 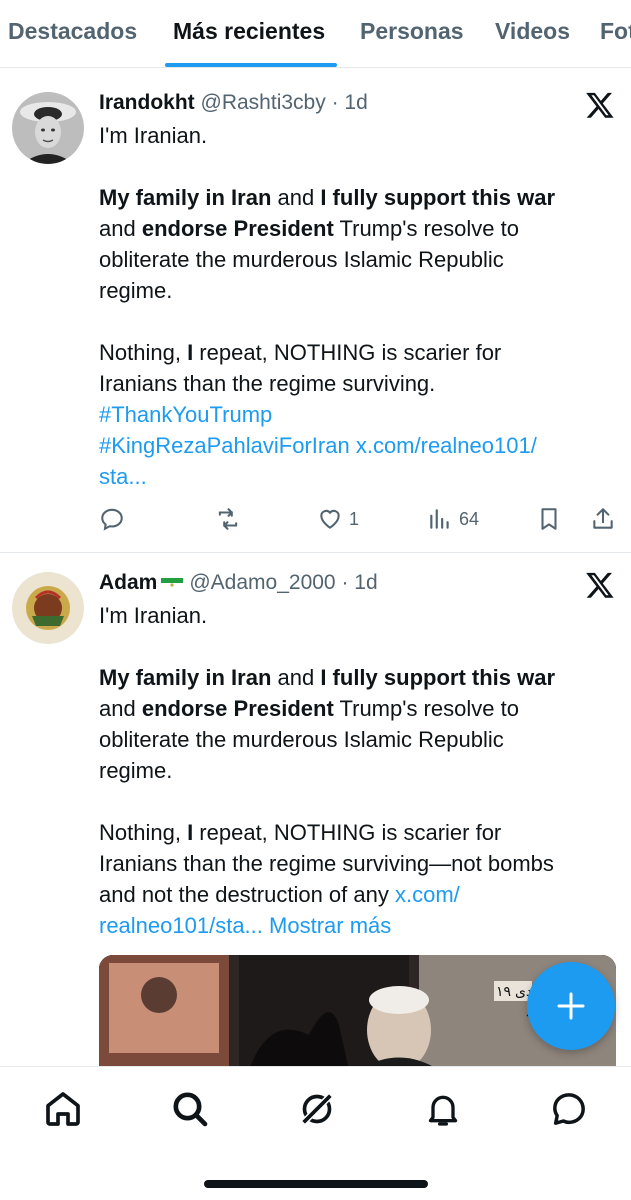 I want to click on like-button: 1, so click(x=338, y=519).